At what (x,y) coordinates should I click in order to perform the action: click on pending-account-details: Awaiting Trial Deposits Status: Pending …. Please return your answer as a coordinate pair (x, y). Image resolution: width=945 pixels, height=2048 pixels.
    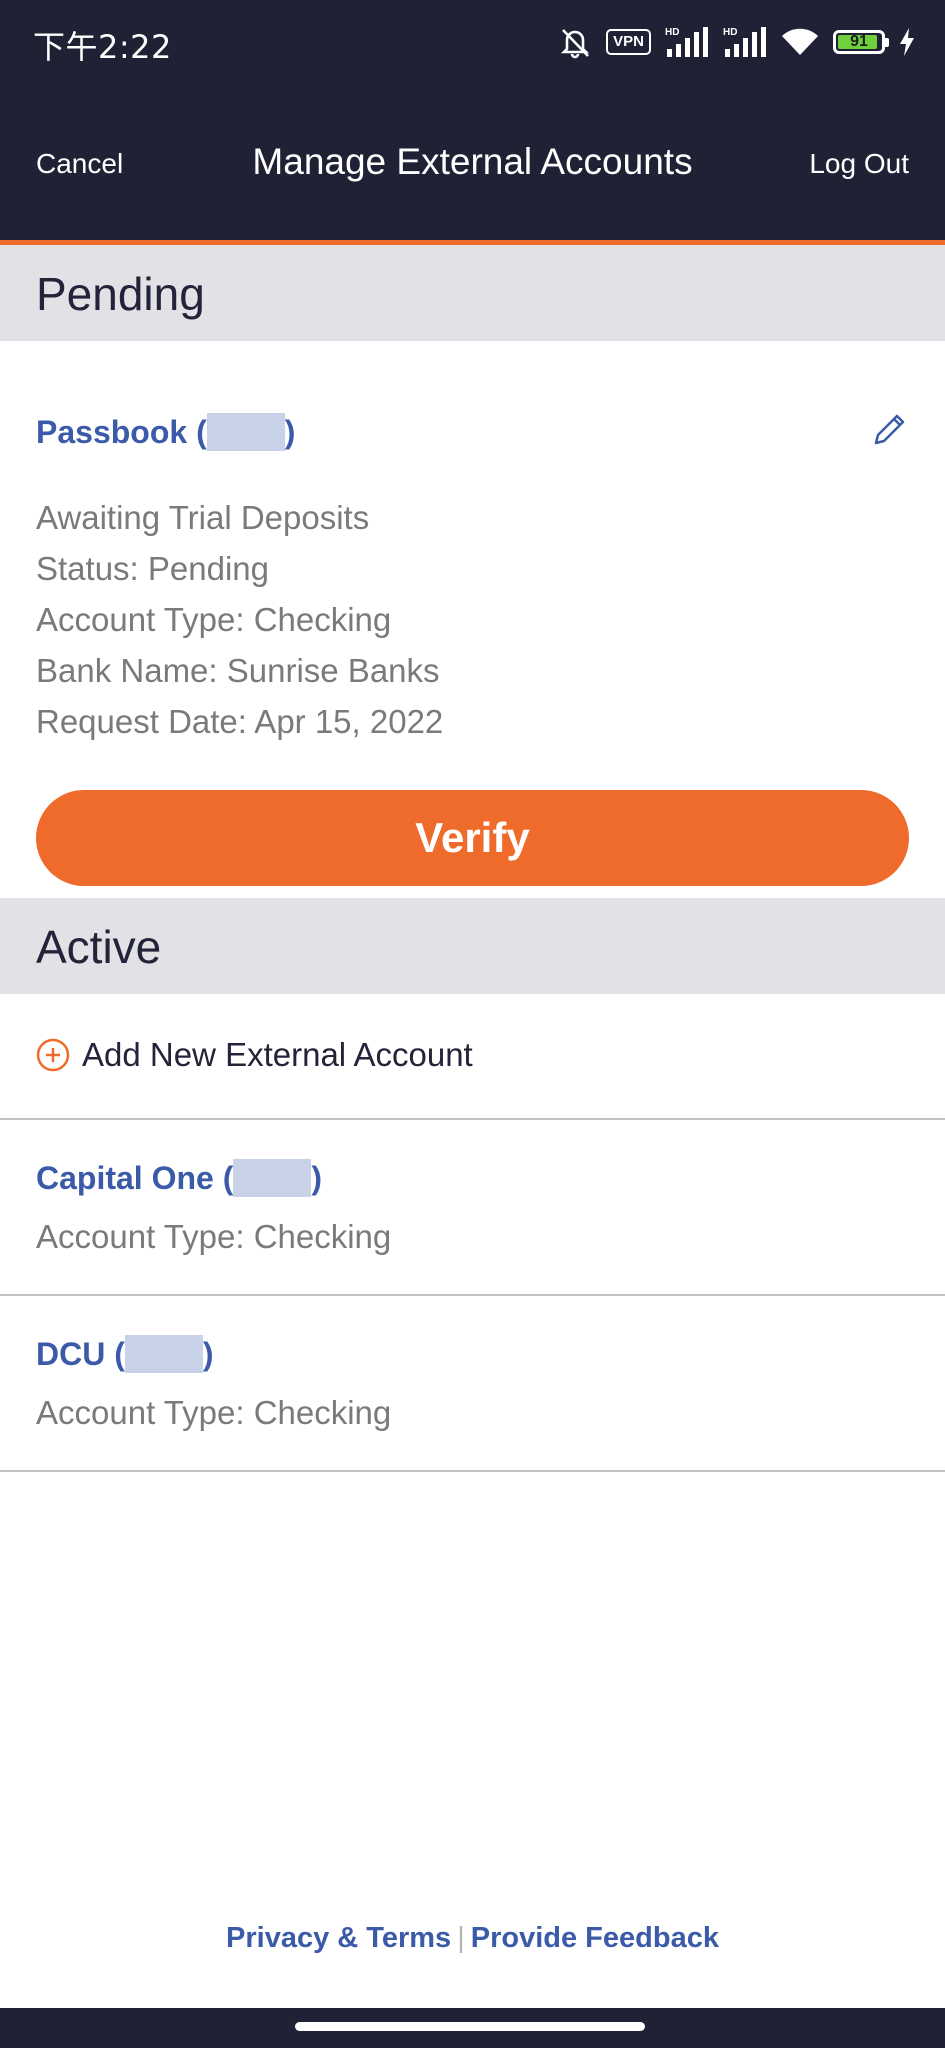
    Looking at the image, I should click on (239, 619).